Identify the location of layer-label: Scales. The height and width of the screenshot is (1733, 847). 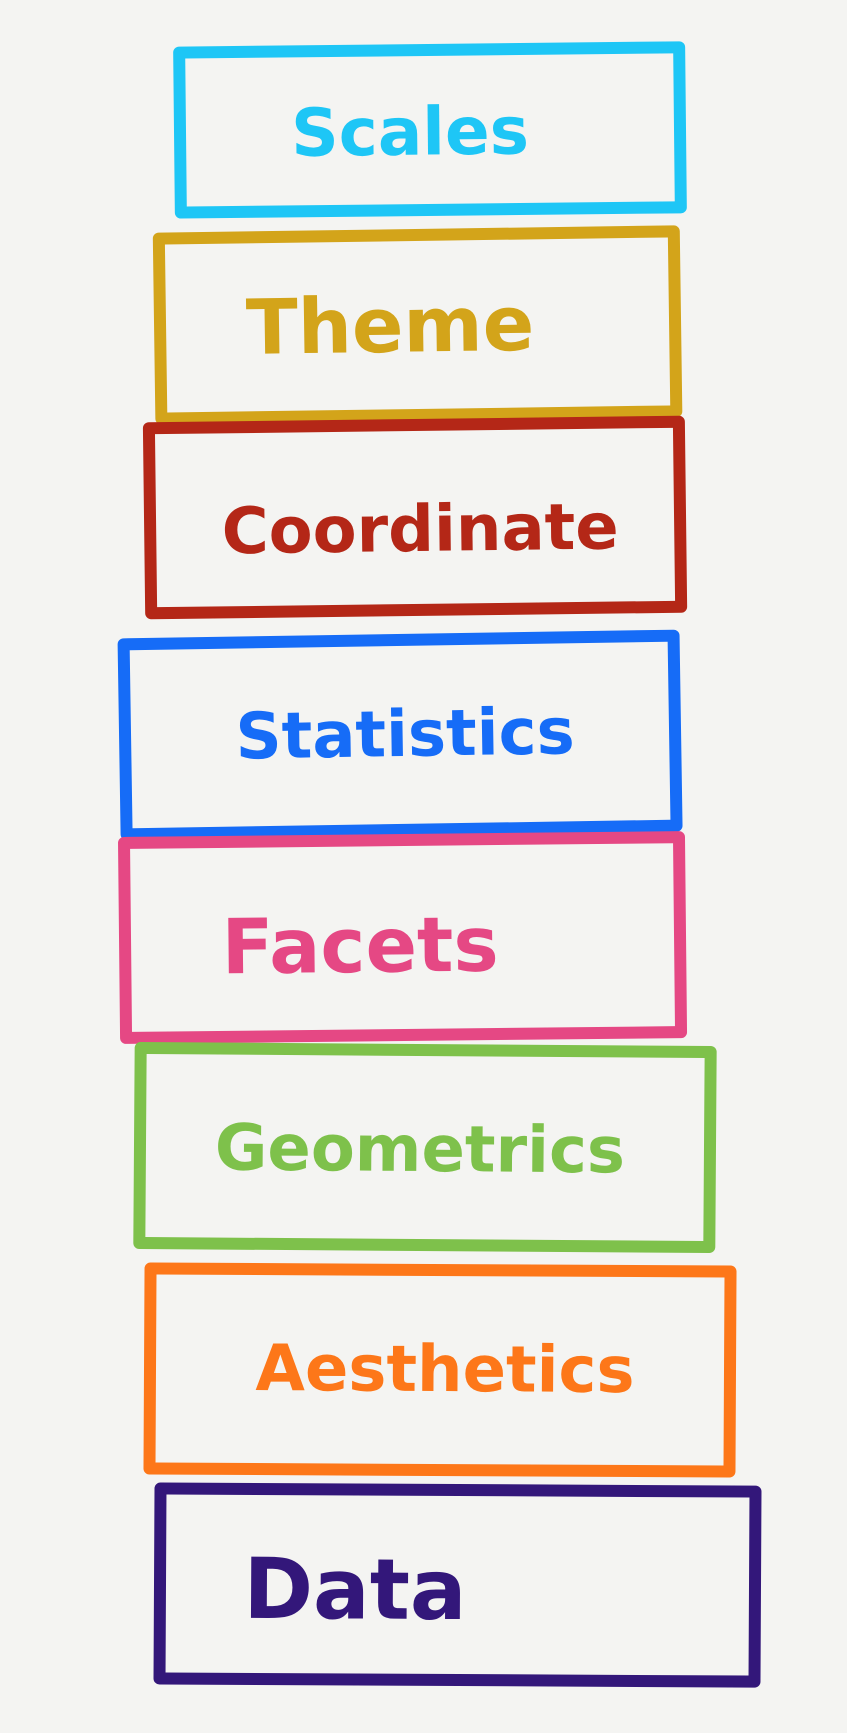
(410, 131).